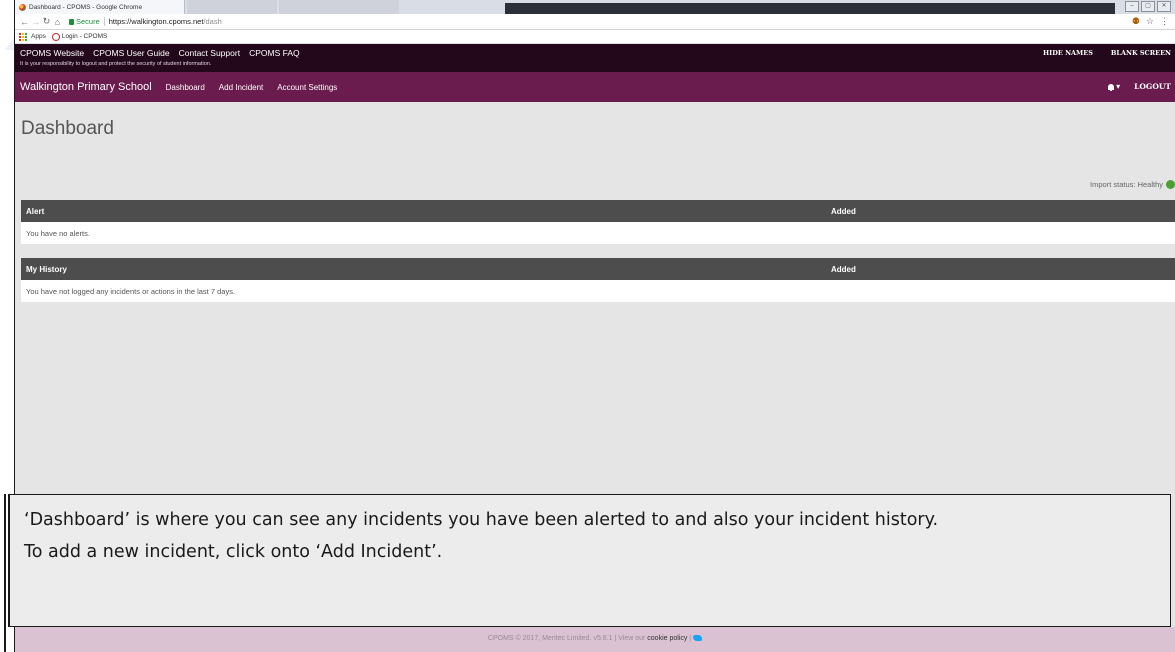 The height and width of the screenshot is (652, 1175). Describe the element at coordinates (1118, 86) in the screenshot. I see `caret-down-icon: ▾` at that location.